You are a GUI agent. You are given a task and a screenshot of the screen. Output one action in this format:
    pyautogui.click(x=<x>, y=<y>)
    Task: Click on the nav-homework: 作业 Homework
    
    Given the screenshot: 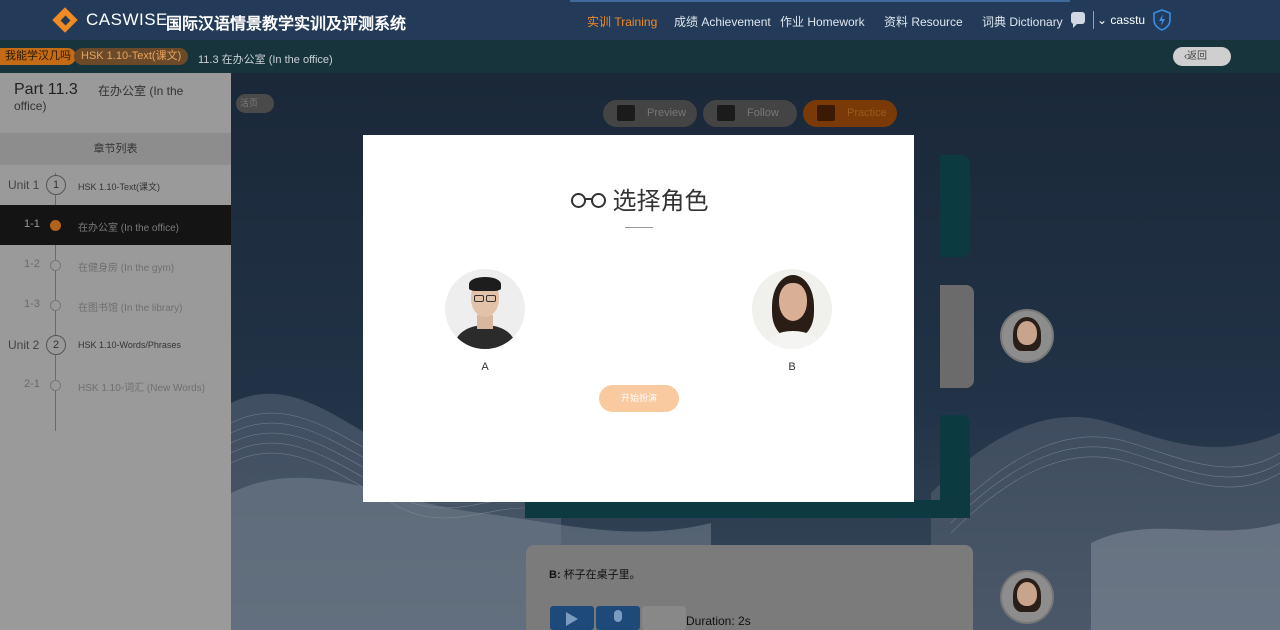 What is the action you would take?
    pyautogui.click(x=822, y=21)
    